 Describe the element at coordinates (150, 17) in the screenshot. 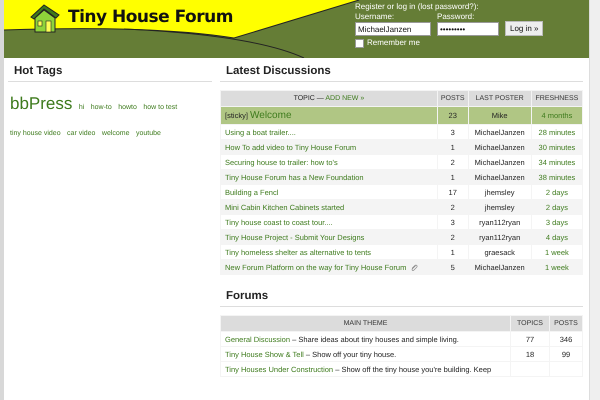

I see `site-logo-text: Tiny House Forum` at that location.